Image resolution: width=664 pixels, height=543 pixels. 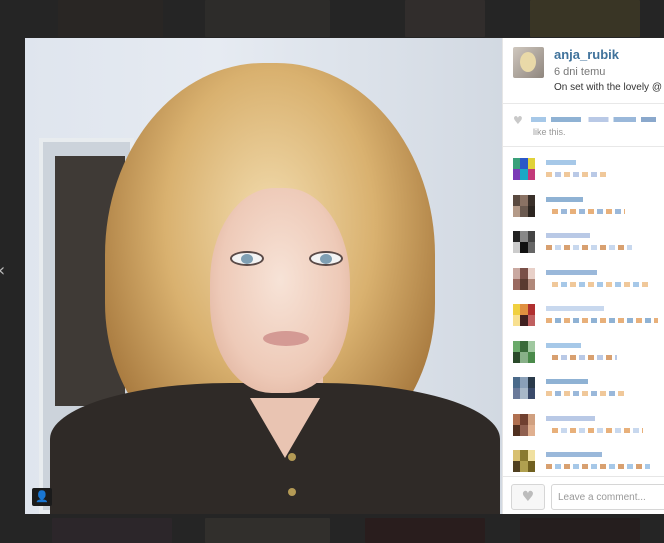 I want to click on photo-lips, so click(x=286, y=338).